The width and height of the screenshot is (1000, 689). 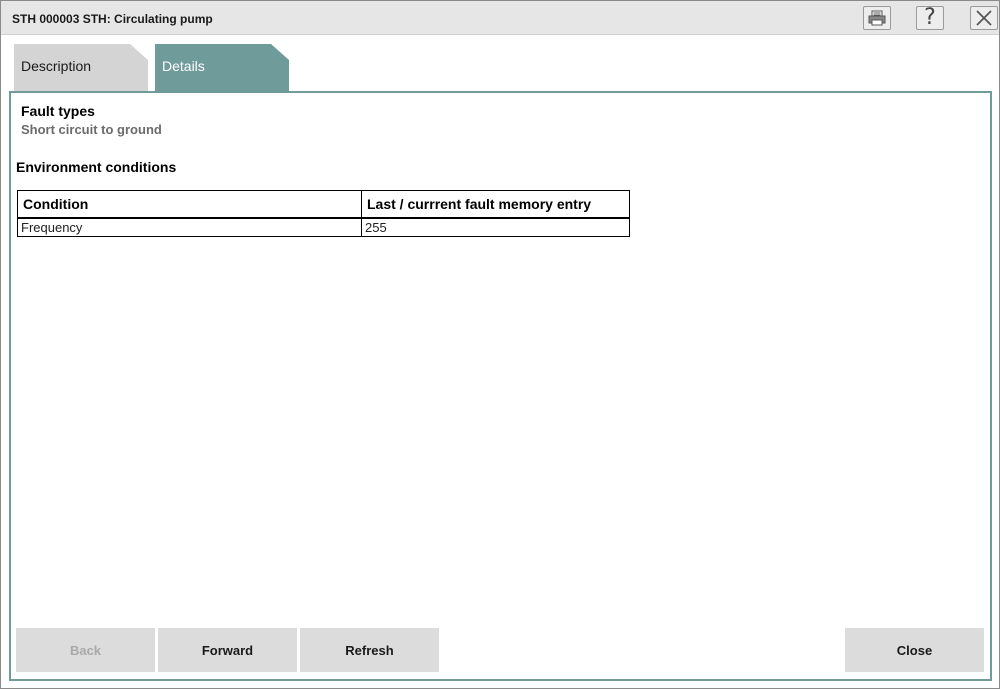 What do you see at coordinates (58, 111) in the screenshot?
I see `fault-types-heading: Fault types` at bounding box center [58, 111].